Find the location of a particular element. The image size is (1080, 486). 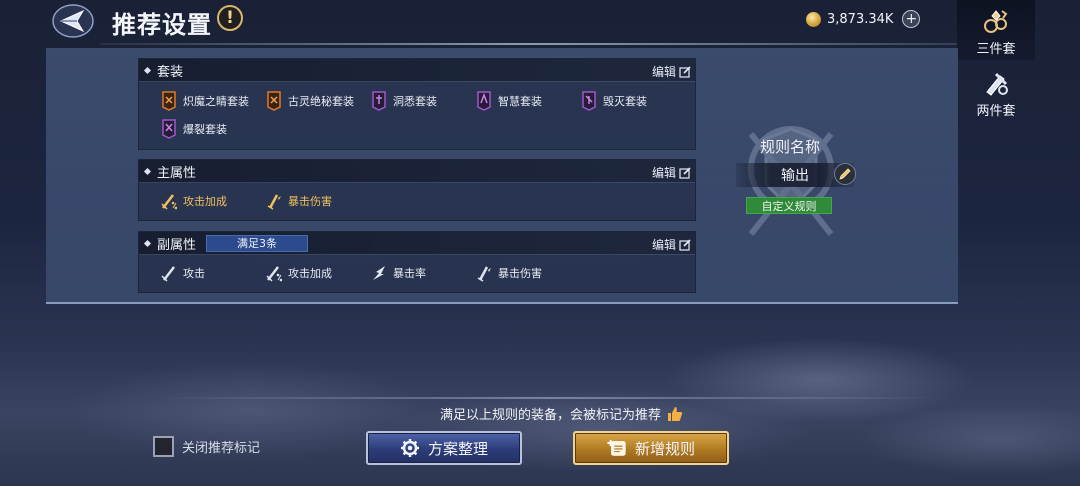

section-header: 套装 编辑 is located at coordinates (417, 70).